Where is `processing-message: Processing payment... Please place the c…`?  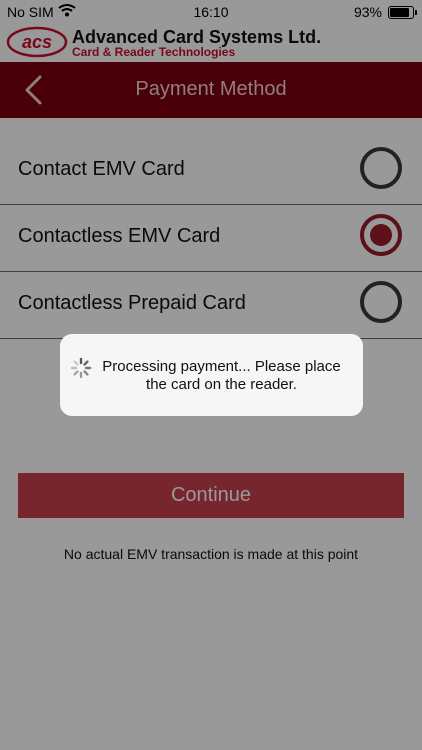 processing-message: Processing payment... Please place the c… is located at coordinates (221, 375).